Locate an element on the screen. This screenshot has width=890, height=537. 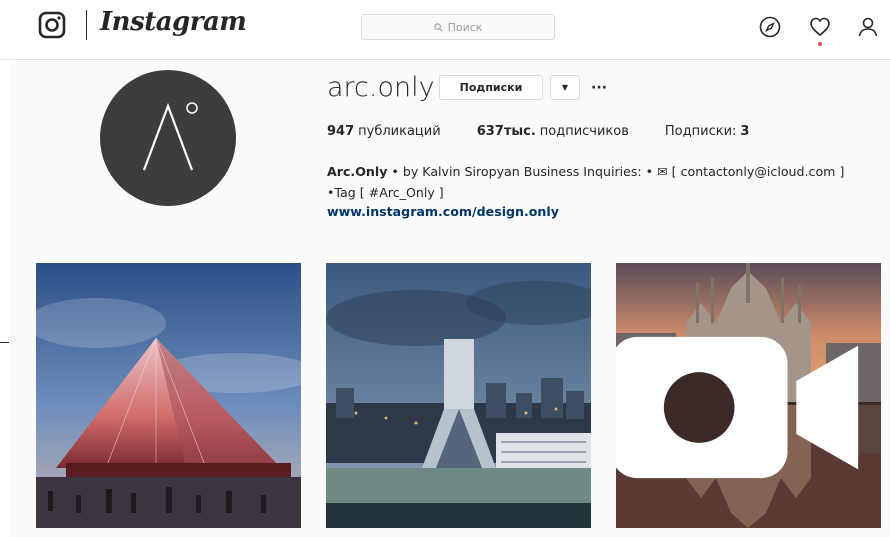
arc-only-logo is located at coordinates (170, 136).